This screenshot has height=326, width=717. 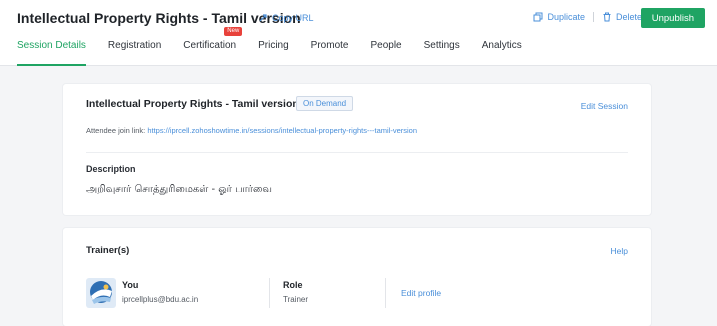 I want to click on tab-people: People, so click(x=385, y=51).